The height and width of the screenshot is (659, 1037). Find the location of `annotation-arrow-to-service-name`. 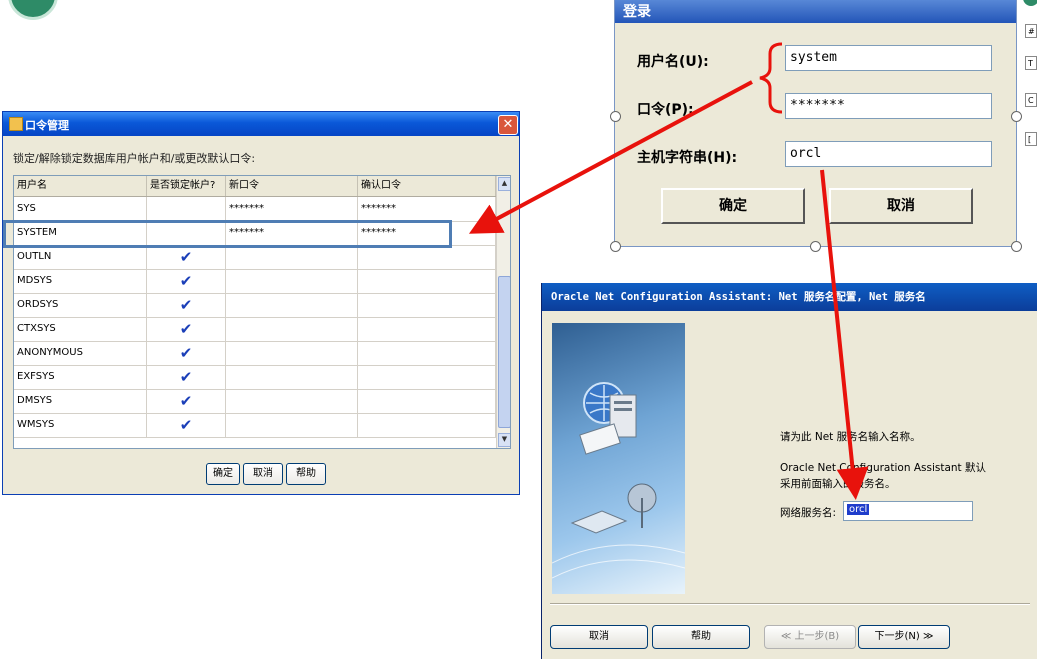

annotation-arrow-to-service-name is located at coordinates (844, 334).